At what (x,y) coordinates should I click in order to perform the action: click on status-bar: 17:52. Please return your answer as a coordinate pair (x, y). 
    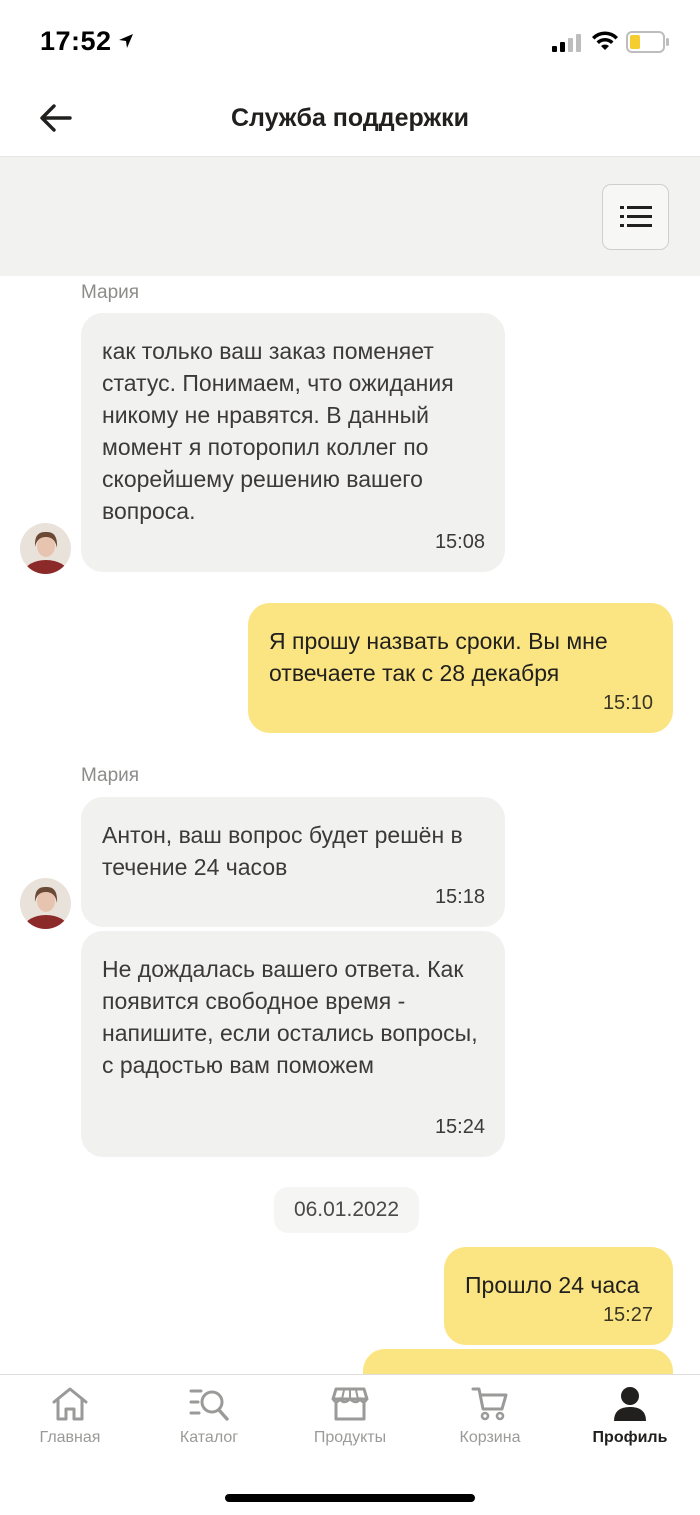
    Looking at the image, I should click on (350, 42).